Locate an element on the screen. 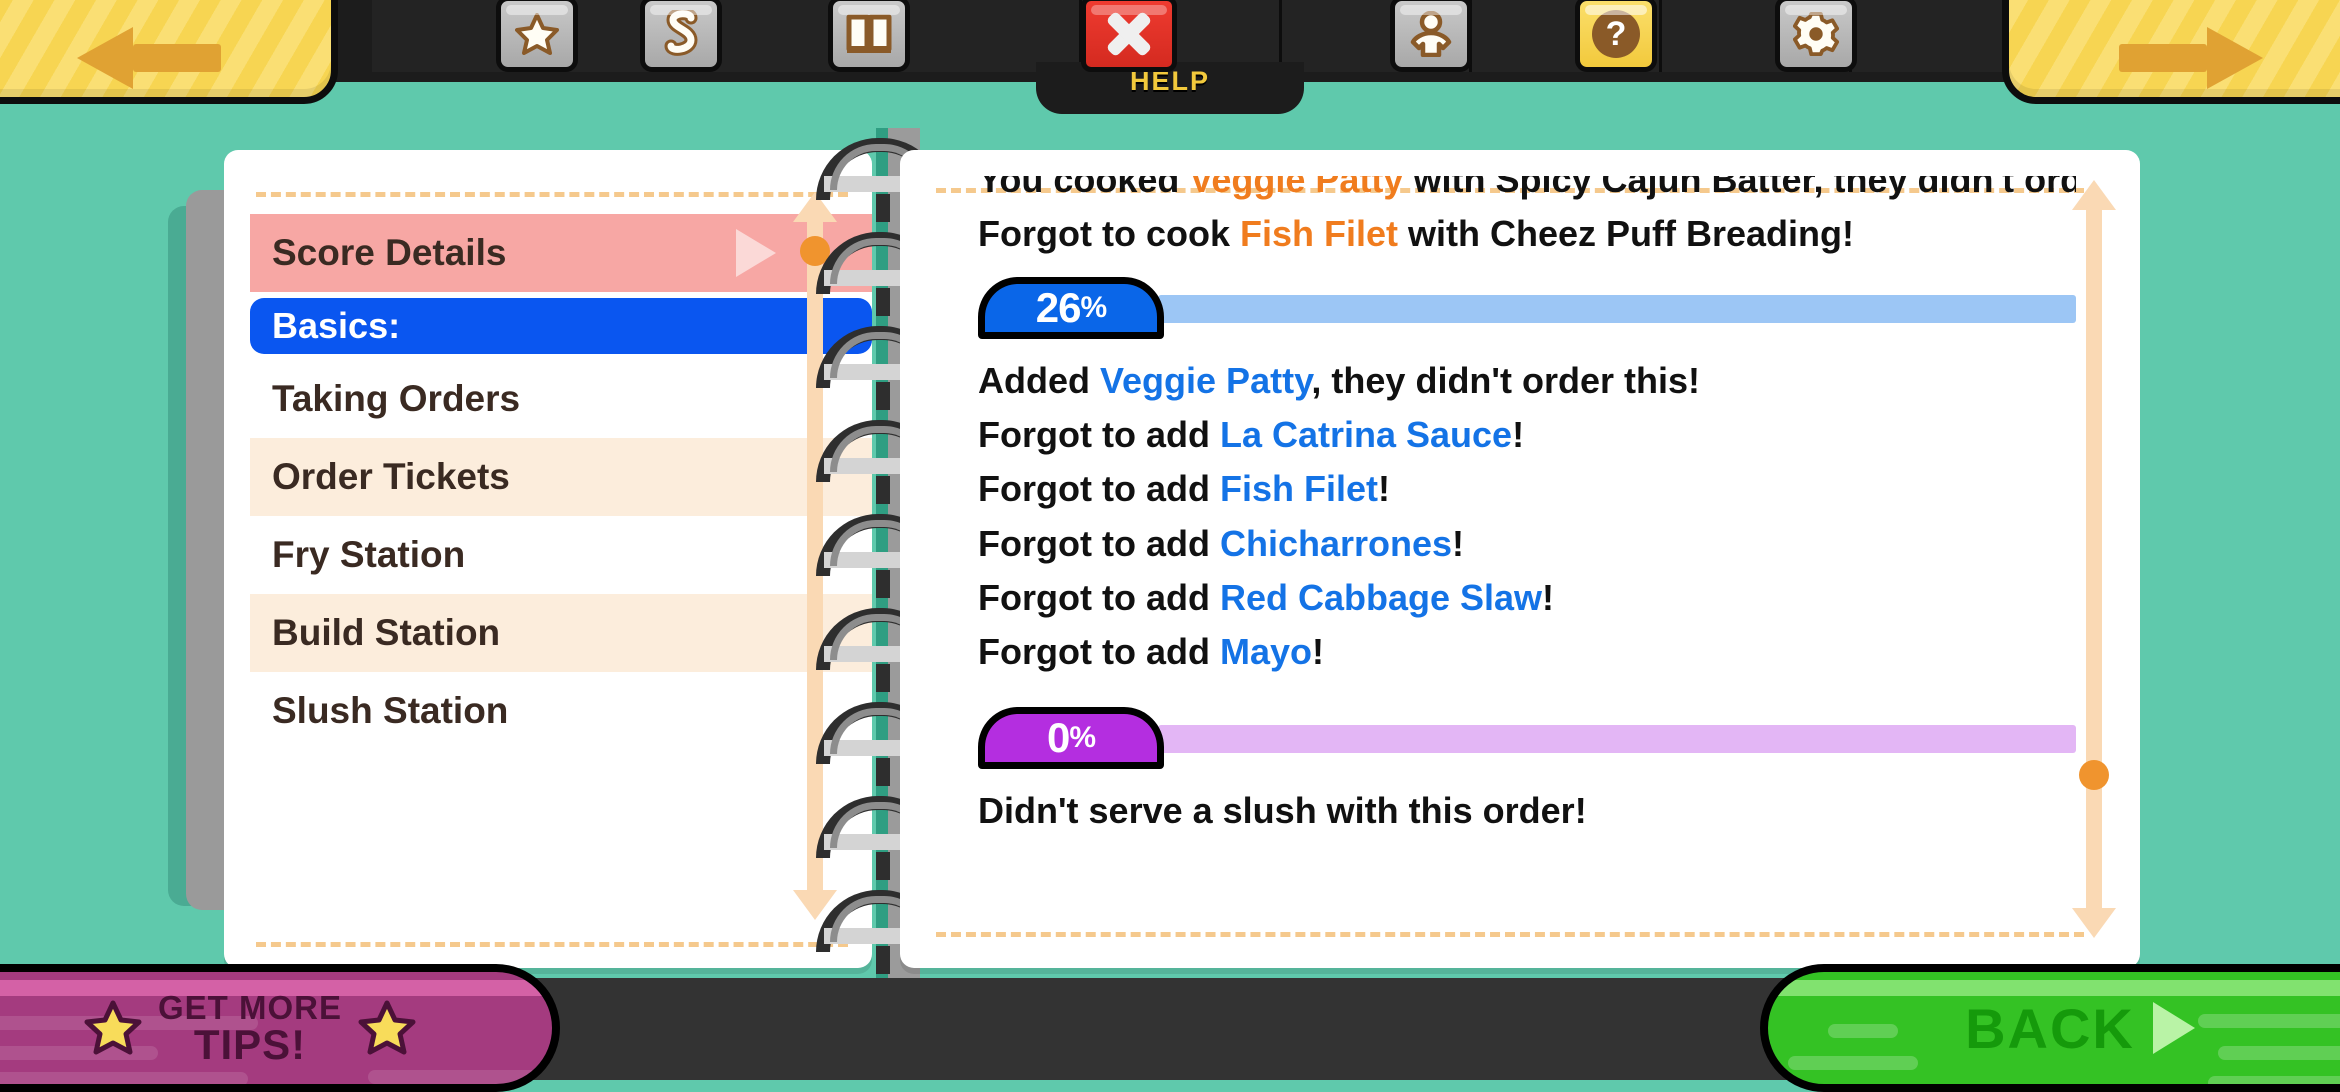 The image size is (2340, 1092). previous-arrow-glyph is located at coordinates (165, 58).